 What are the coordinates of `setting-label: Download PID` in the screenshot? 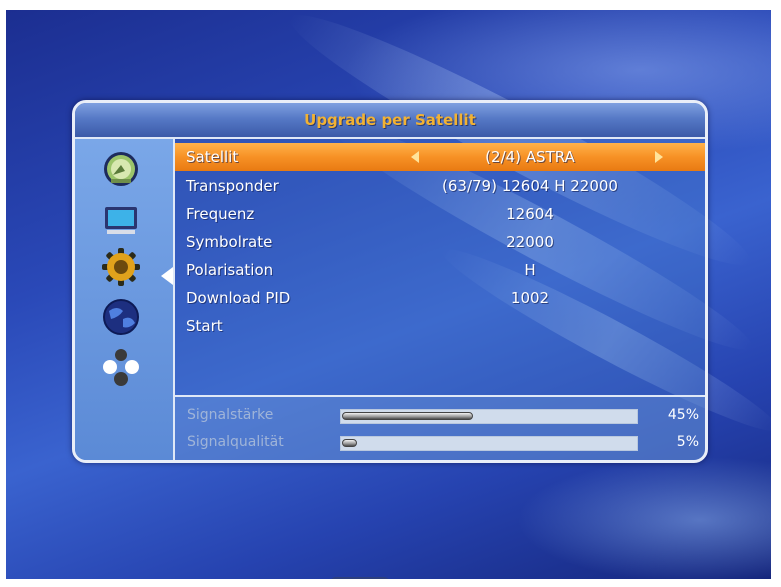 It's located at (238, 298).